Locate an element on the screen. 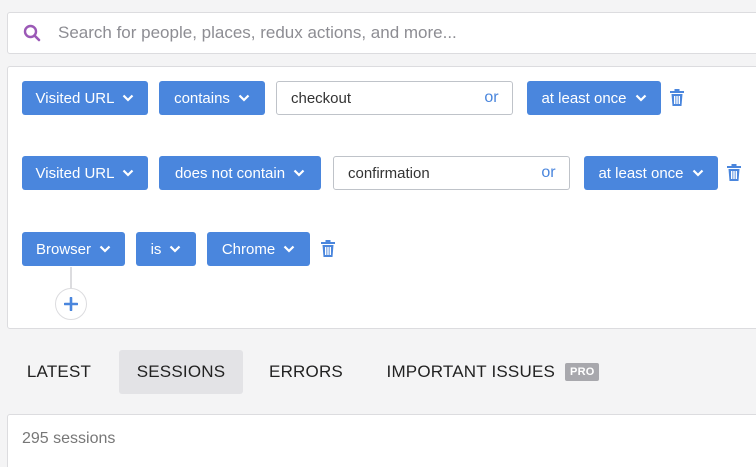 The height and width of the screenshot is (467, 756). value-input: checkout is located at coordinates (374, 98).